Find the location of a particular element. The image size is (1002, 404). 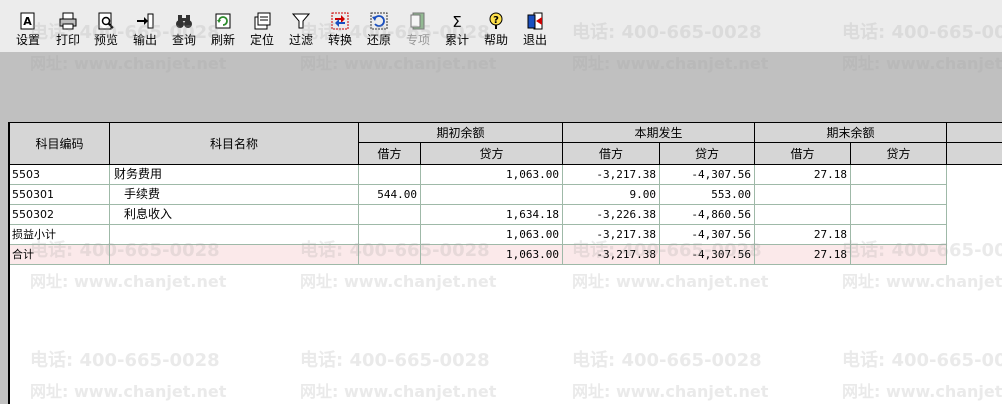

special-icon is located at coordinates (417, 21).